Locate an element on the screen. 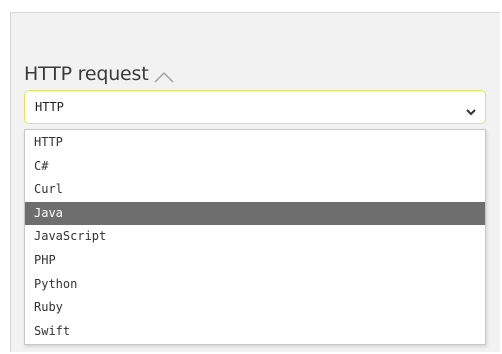  section-header: HTTP request is located at coordinates (99, 74).